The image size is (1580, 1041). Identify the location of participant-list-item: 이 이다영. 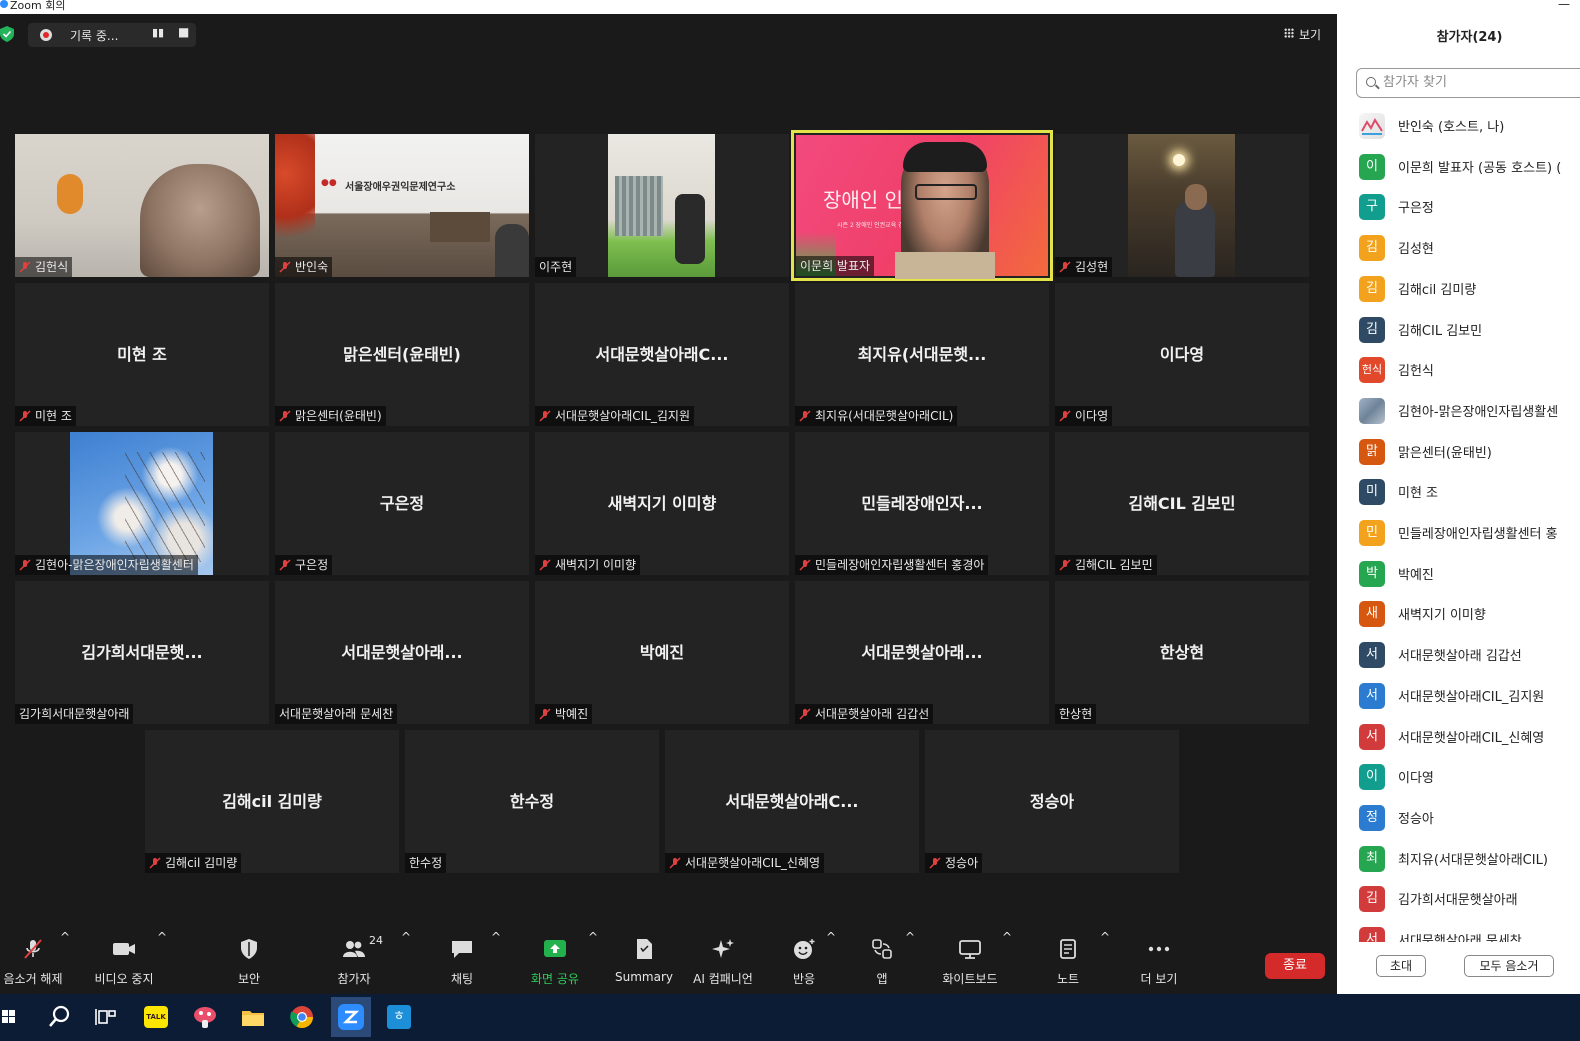
(1458, 777).